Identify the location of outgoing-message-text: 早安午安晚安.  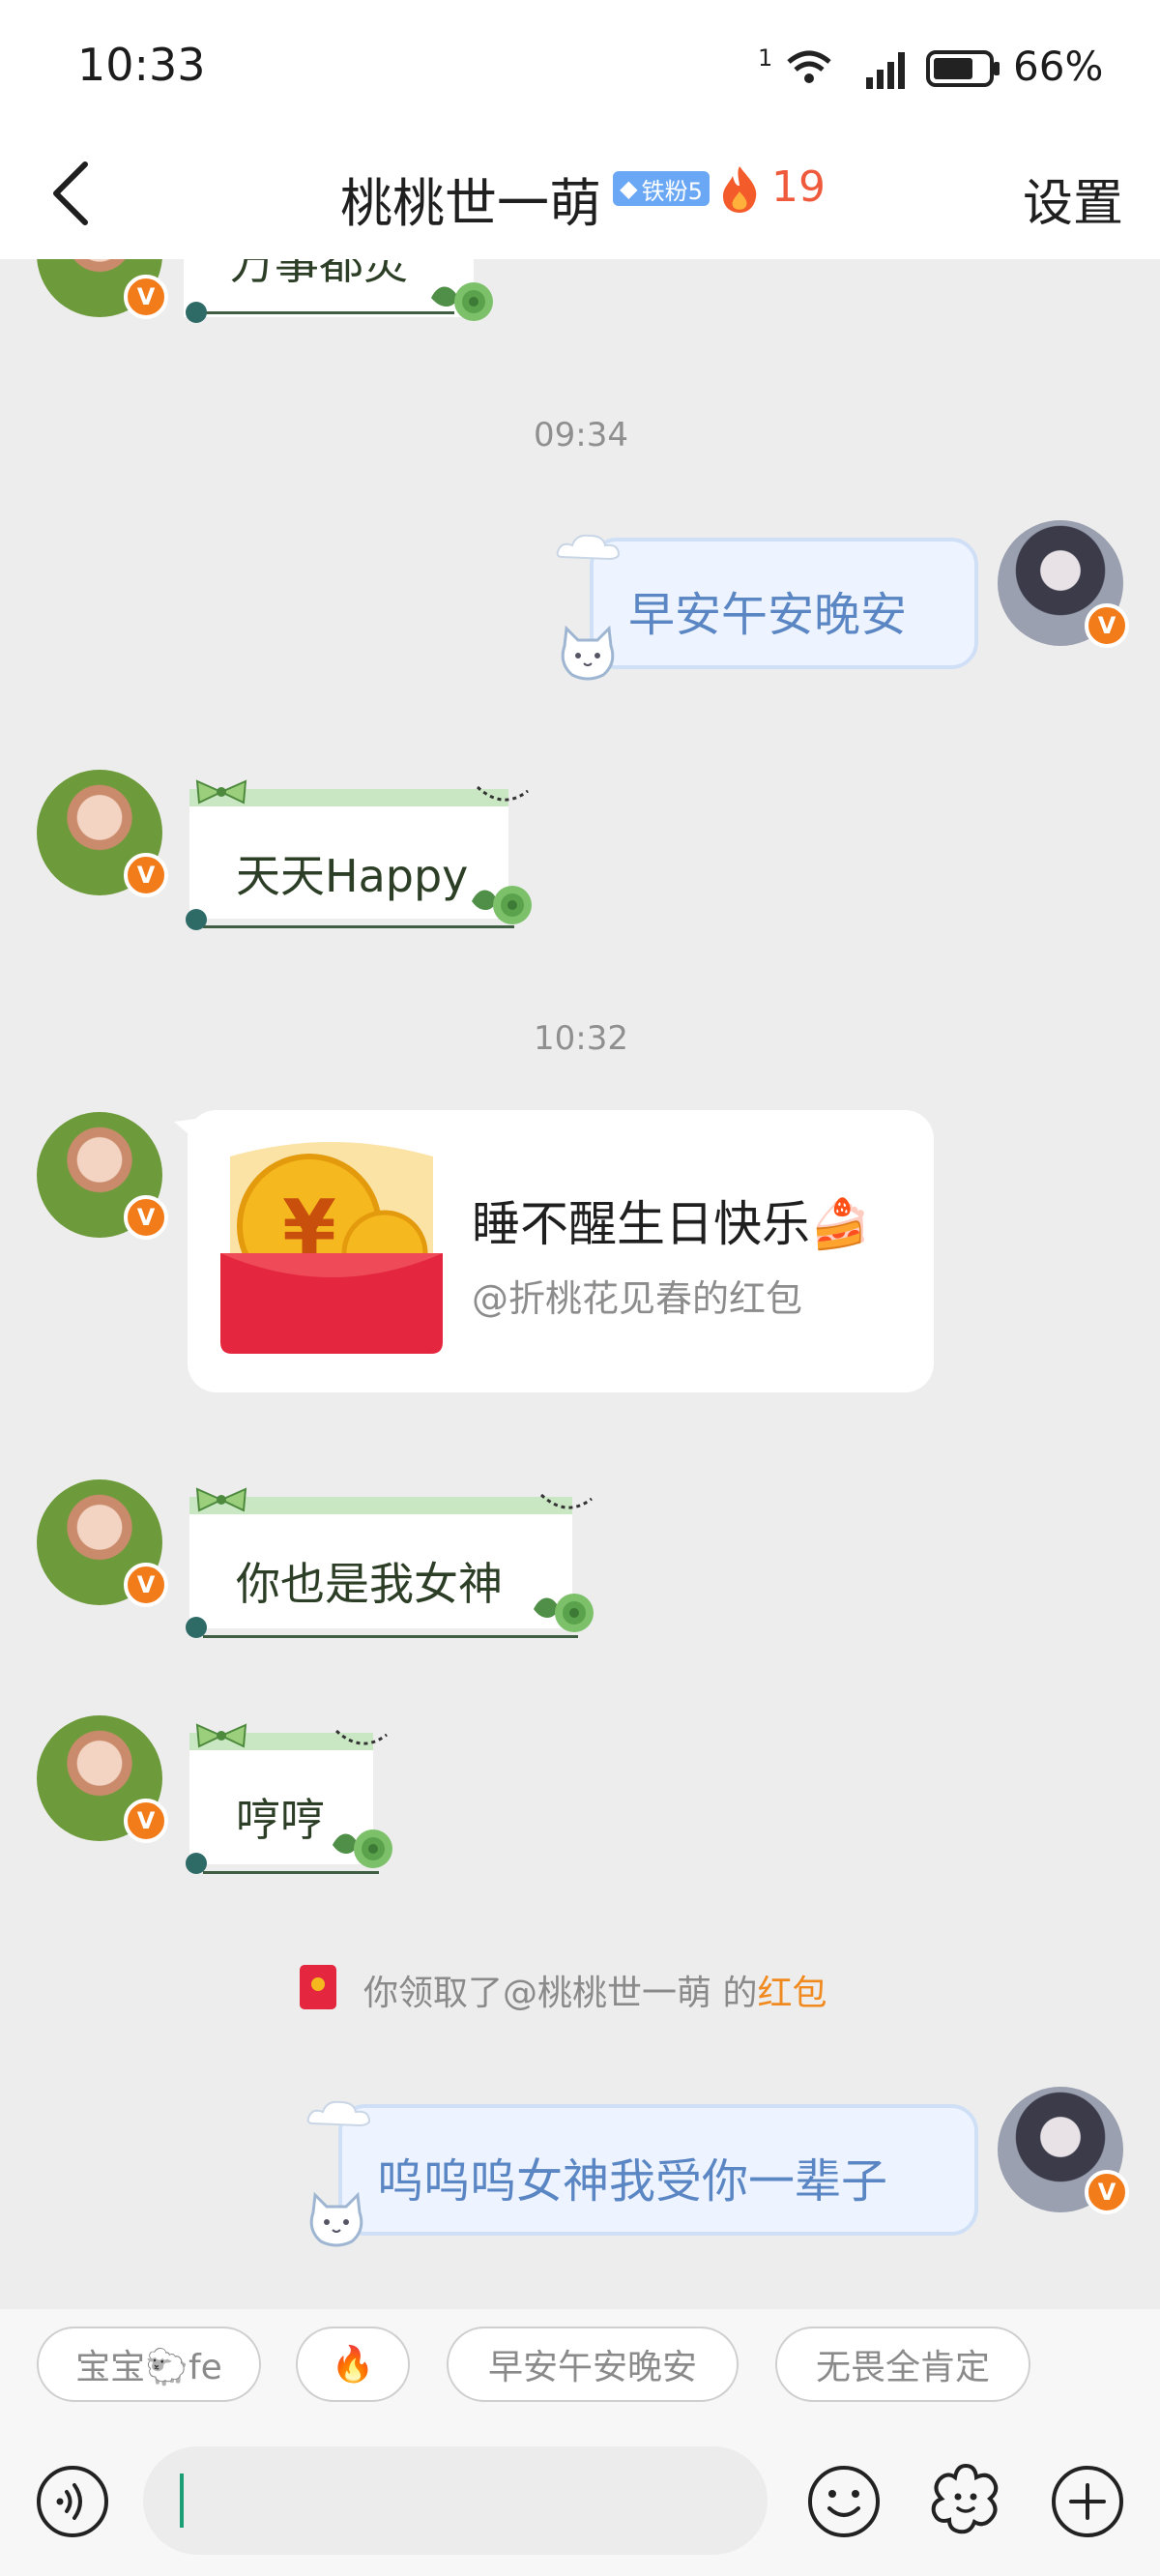
(768, 615).